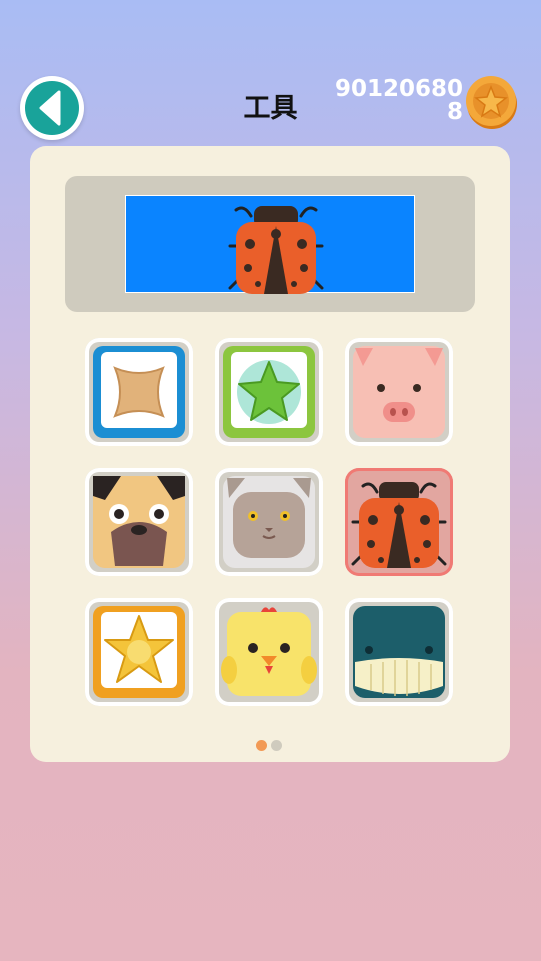 Image resolution: width=541 pixels, height=961 pixels. I want to click on skin-tile-cat, so click(269, 522).